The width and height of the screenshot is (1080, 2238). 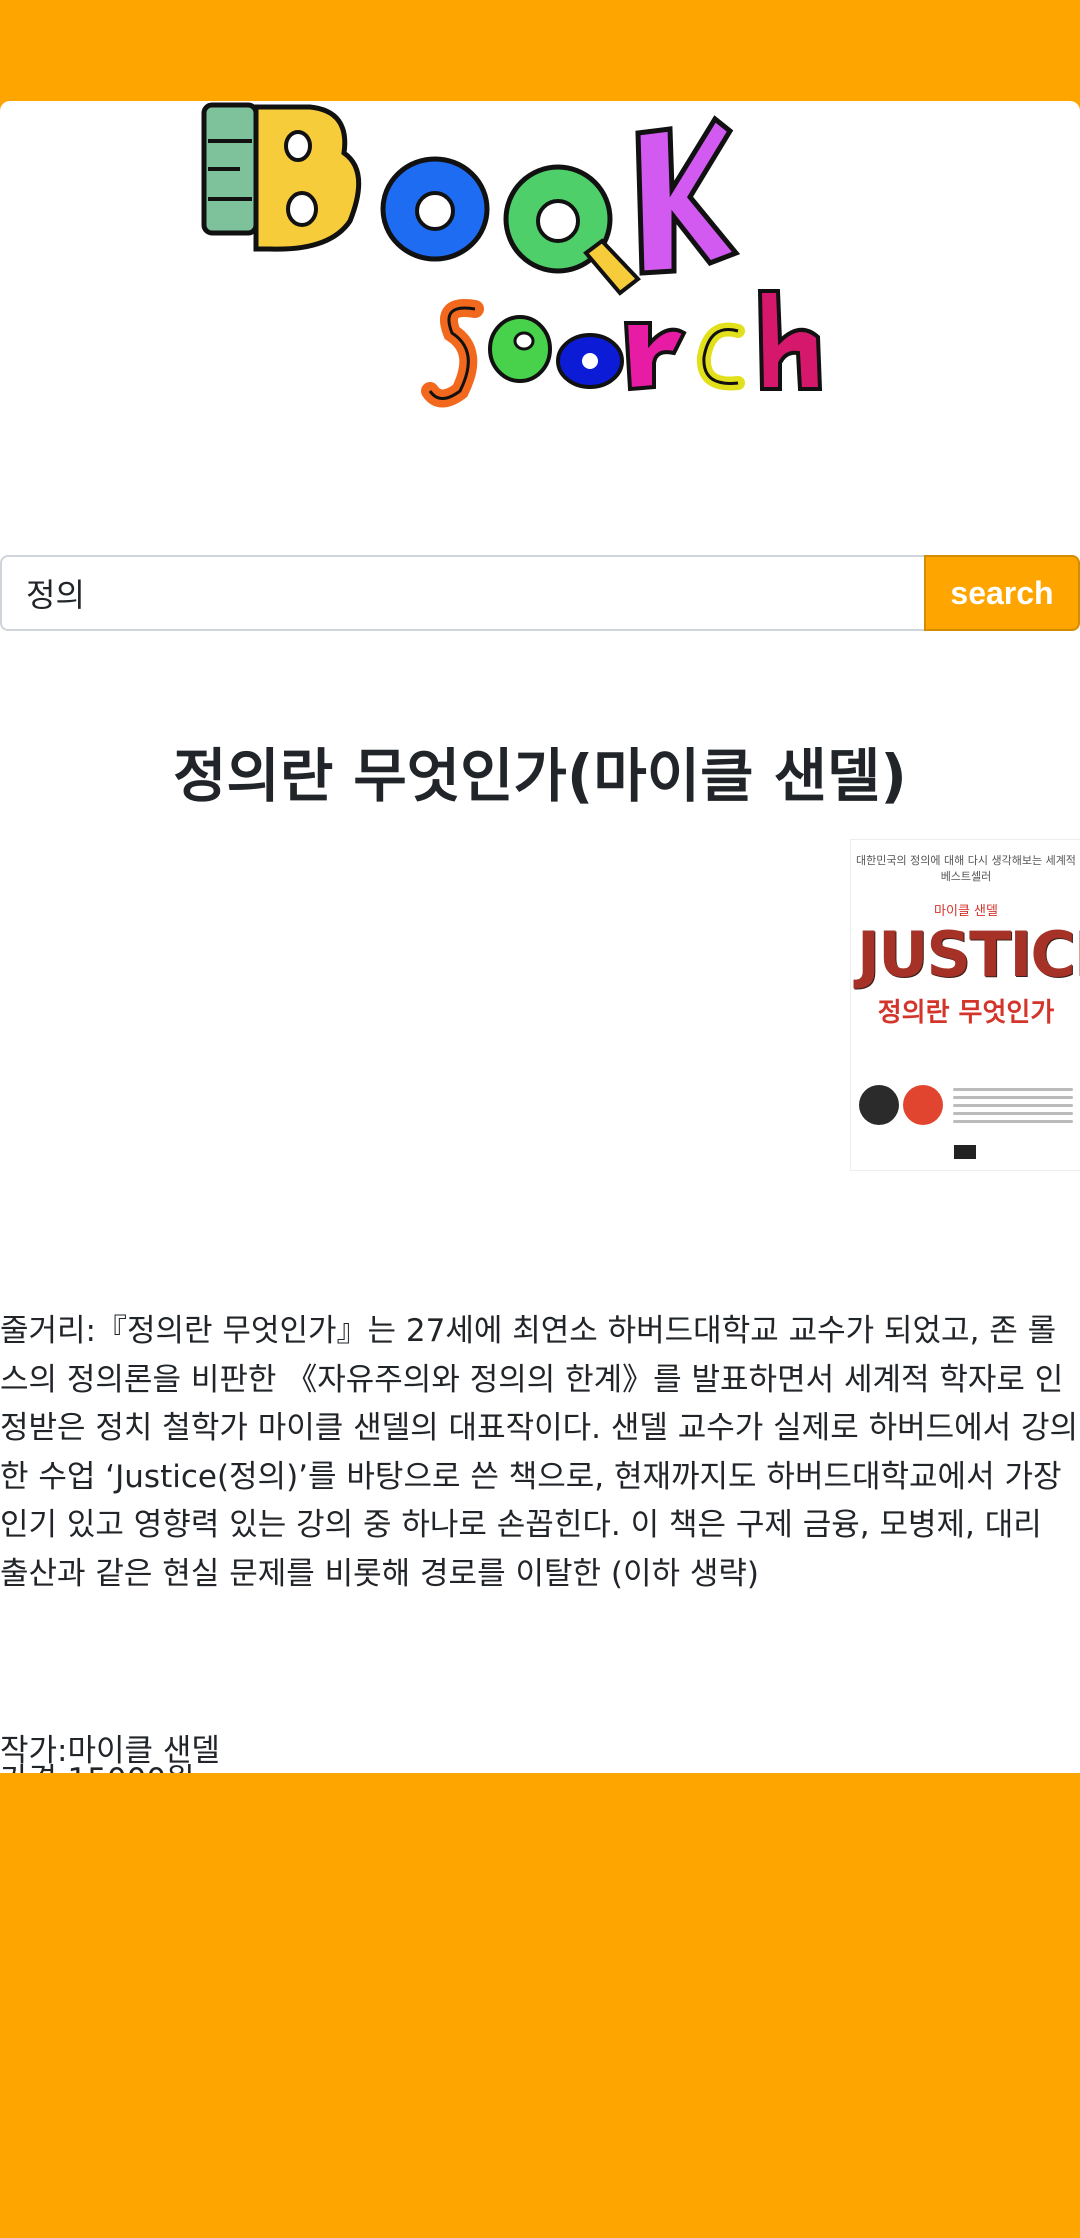 What do you see at coordinates (540, 50) in the screenshot?
I see `top-orange-bar` at bounding box center [540, 50].